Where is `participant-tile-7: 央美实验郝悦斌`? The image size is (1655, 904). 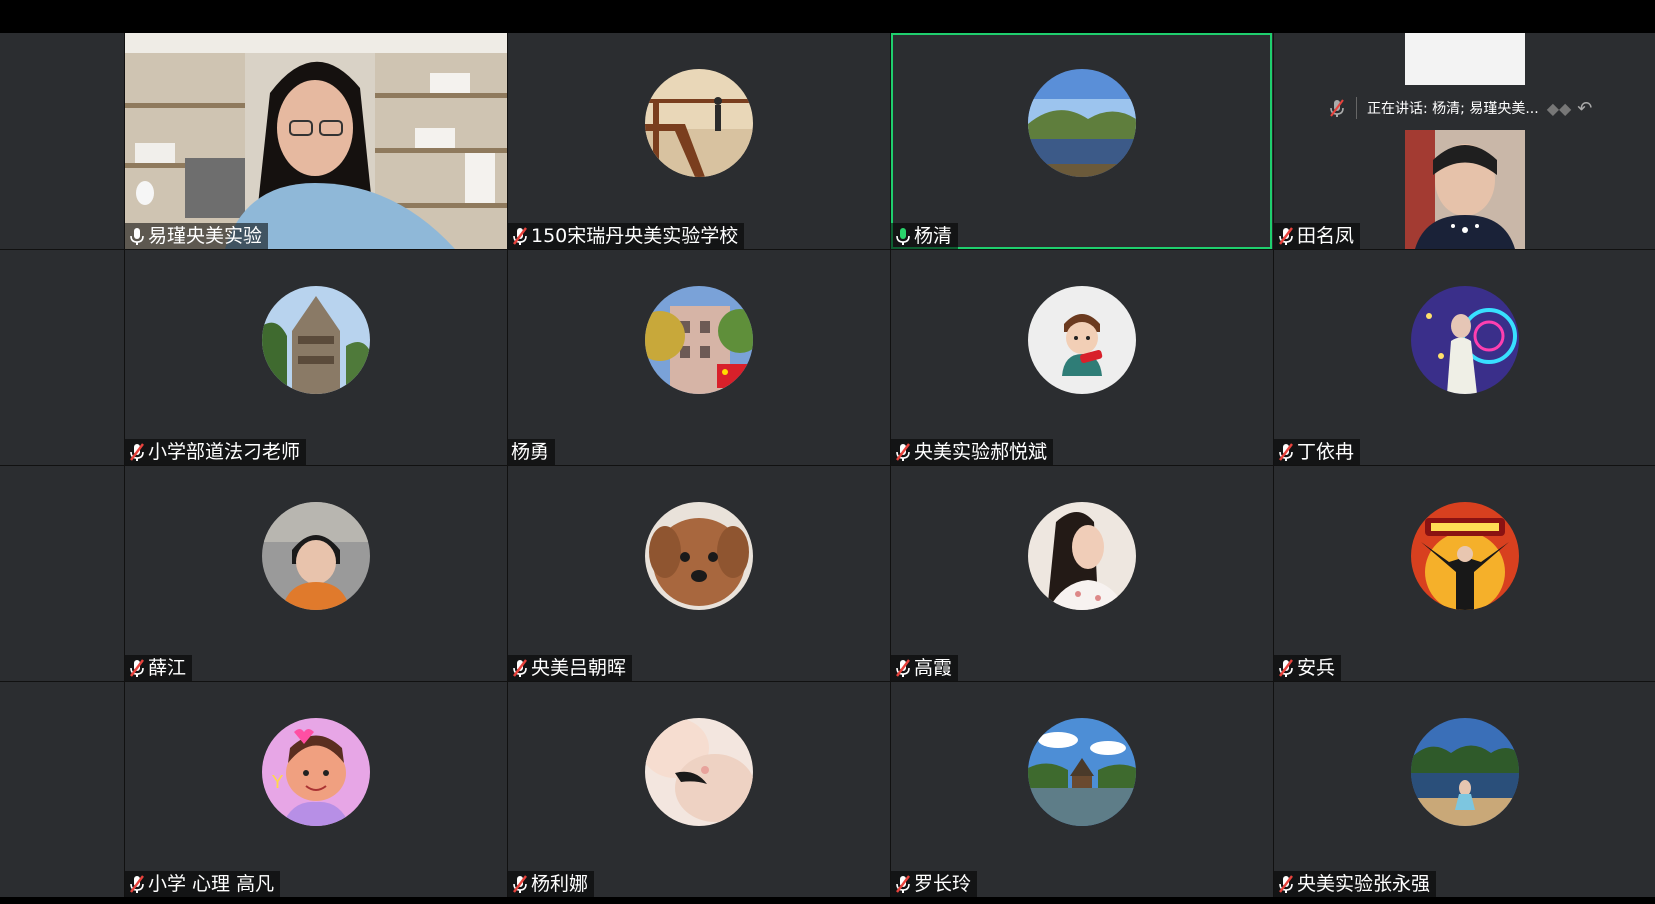 participant-tile-7: 央美实验郝悦斌 is located at coordinates (1081, 357).